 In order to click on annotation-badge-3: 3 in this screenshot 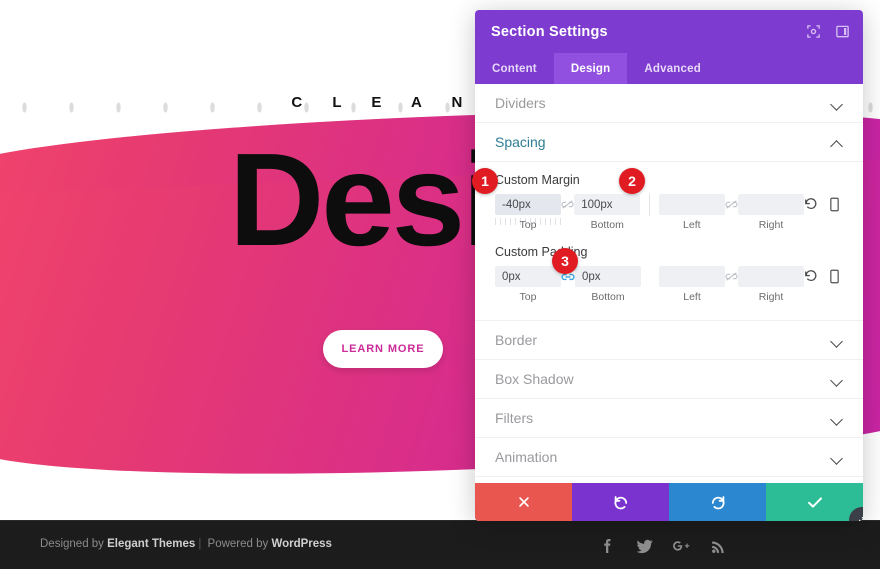, I will do `click(565, 261)`.